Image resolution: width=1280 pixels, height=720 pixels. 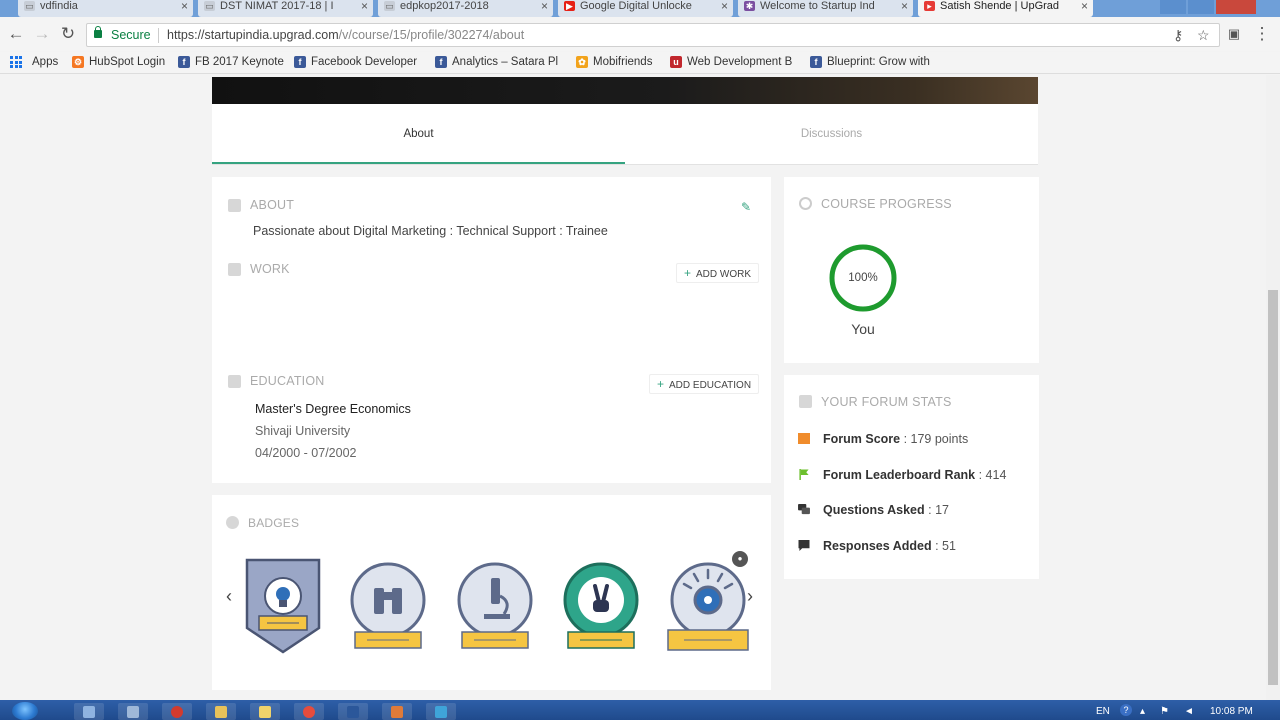 I want to click on browser-tab: ▶ Google Digital Unlocke ×, so click(x=645, y=8).